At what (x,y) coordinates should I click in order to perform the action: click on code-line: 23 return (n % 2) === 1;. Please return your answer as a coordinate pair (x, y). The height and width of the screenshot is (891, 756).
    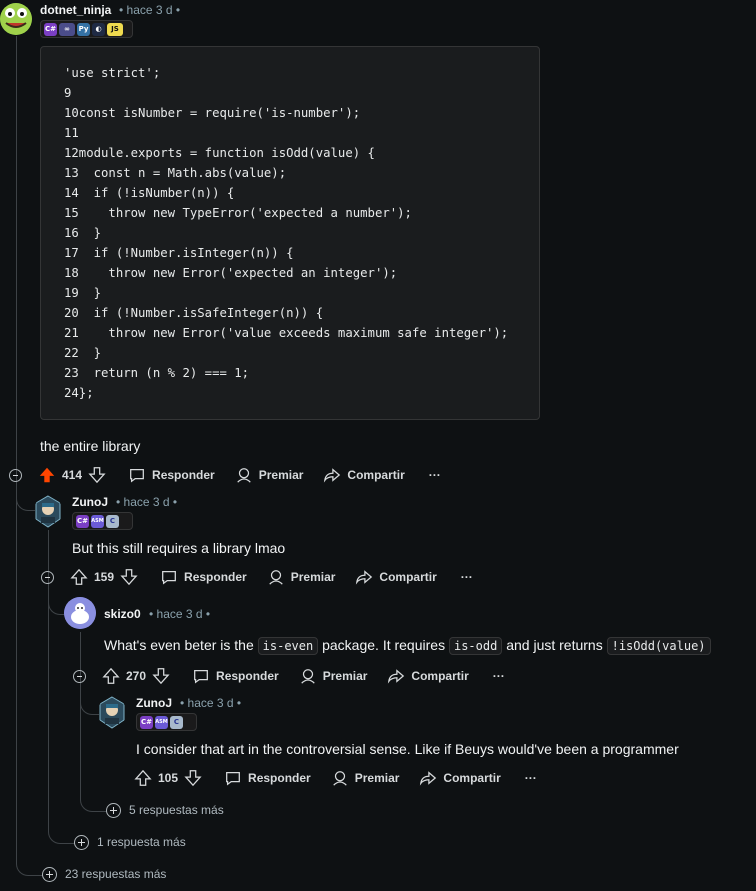
    Looking at the image, I should click on (157, 373).